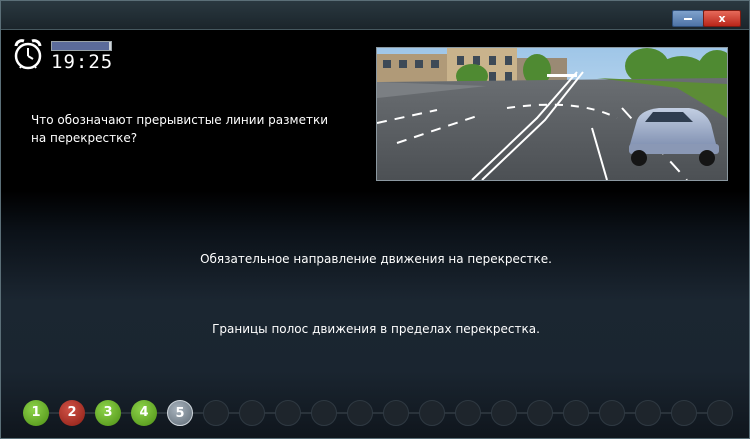  I want to click on question-nav-dot: 1, so click(36, 413).